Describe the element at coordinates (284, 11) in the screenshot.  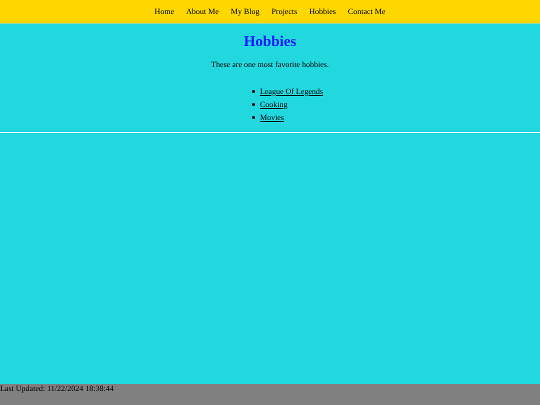
I see `nav-link: Projects` at that location.